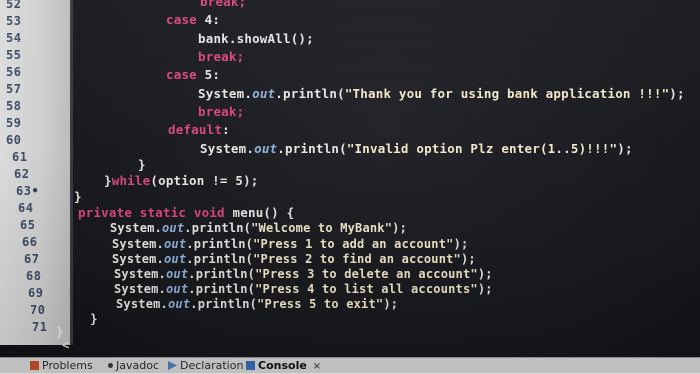 The image size is (700, 374). I want to click on fold-marker-icon: •, so click(35, 191).